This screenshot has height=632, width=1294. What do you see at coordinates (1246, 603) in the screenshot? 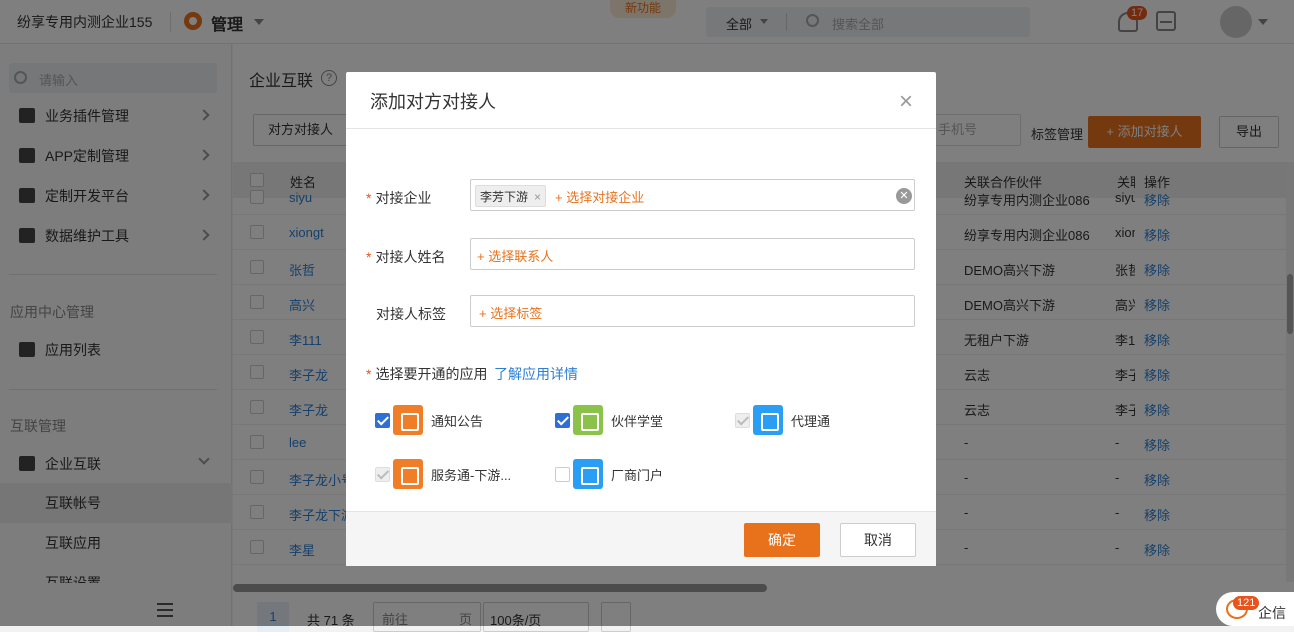
I see `chat-badge: 121` at bounding box center [1246, 603].